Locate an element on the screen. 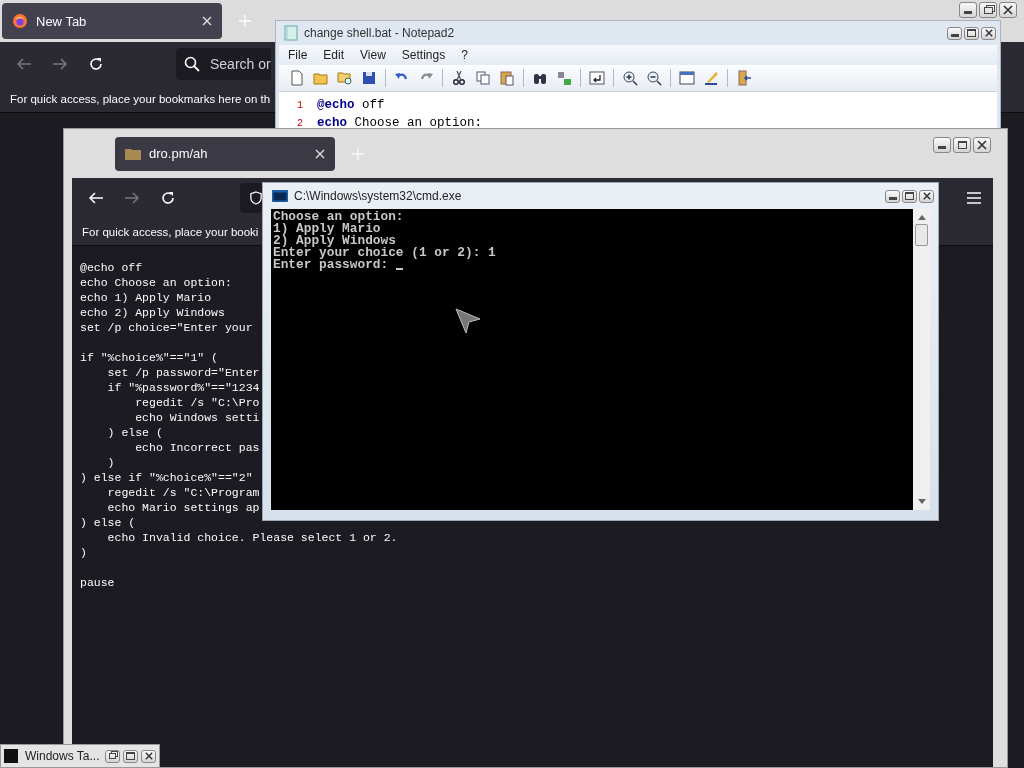 This screenshot has width=1024, height=768. code-line: echo Invalid choice. Please select 1 or 2. is located at coordinates (252, 537).